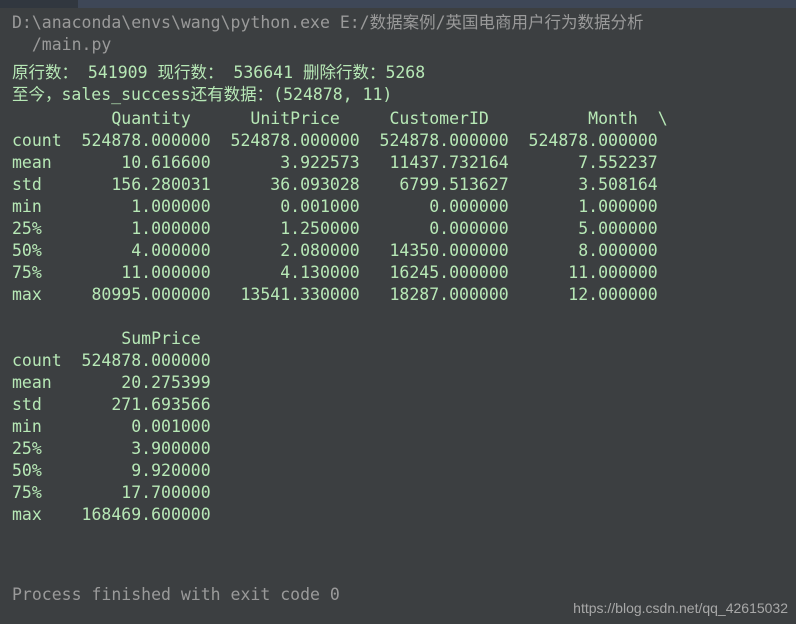  What do you see at coordinates (62, 44) in the screenshot?
I see `command-line-part2: /main.py` at bounding box center [62, 44].